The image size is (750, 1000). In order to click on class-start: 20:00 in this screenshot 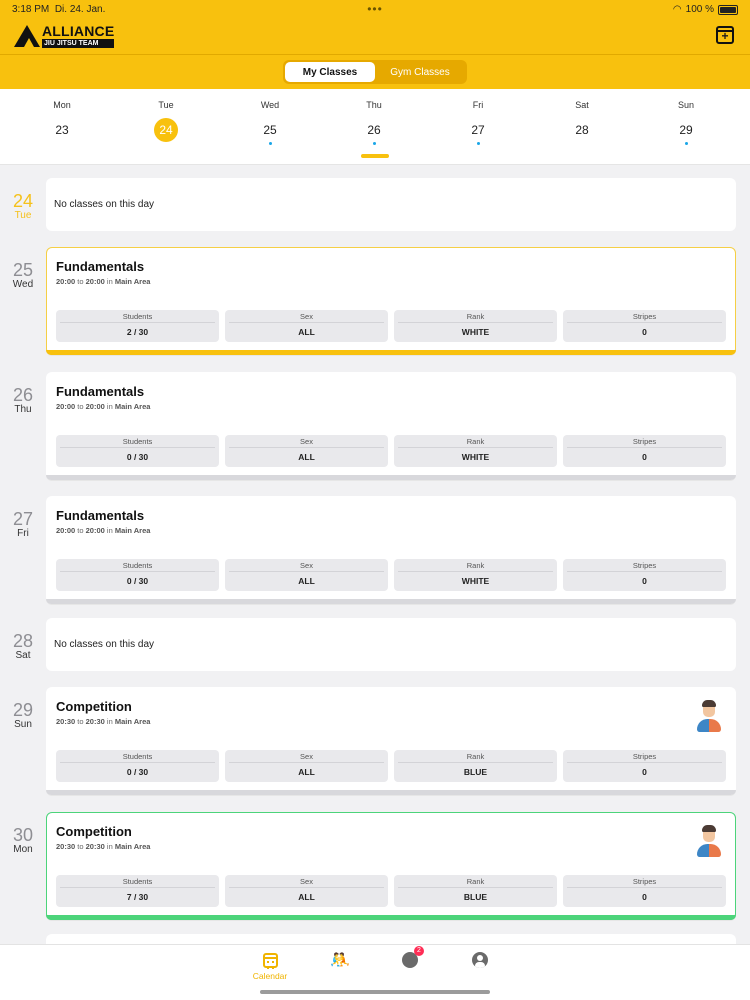, I will do `click(66, 281)`.